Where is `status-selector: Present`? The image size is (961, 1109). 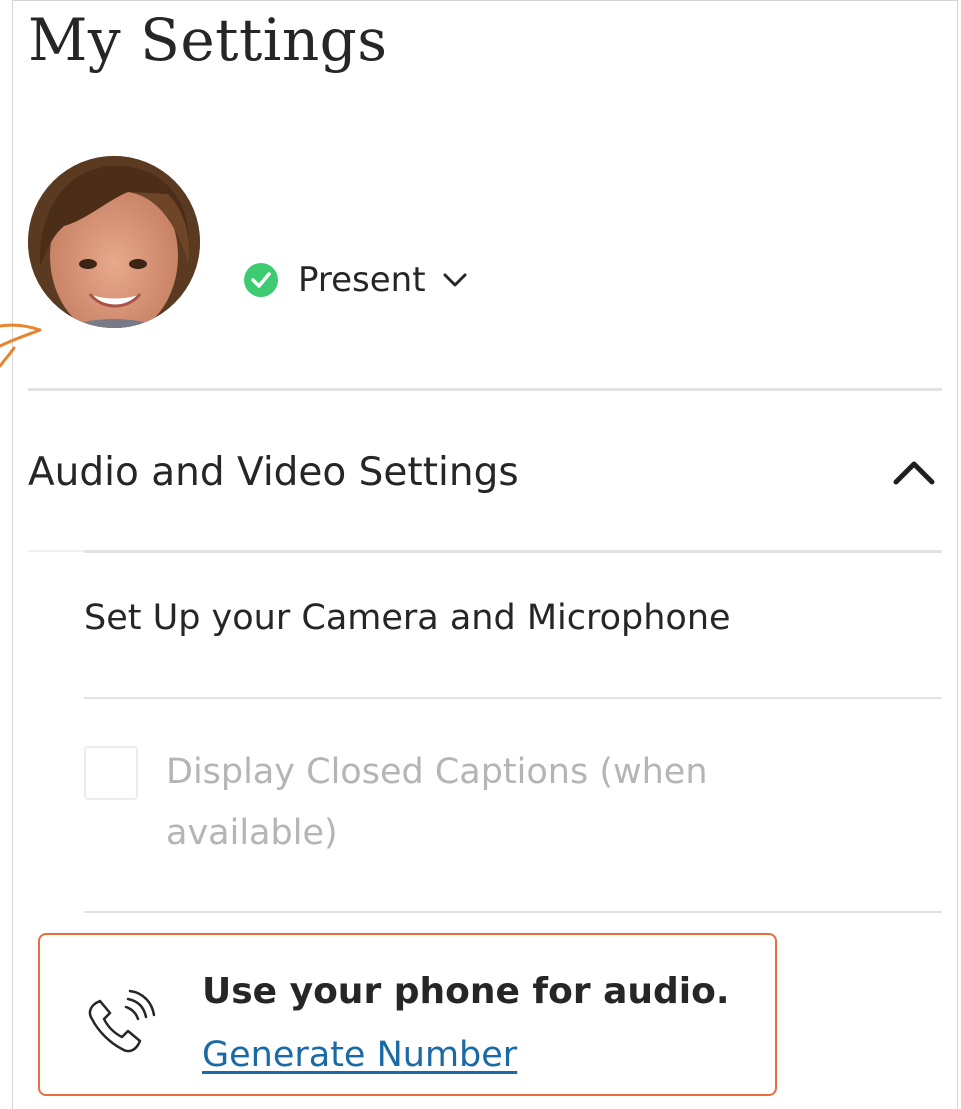 status-selector: Present is located at coordinates (356, 280).